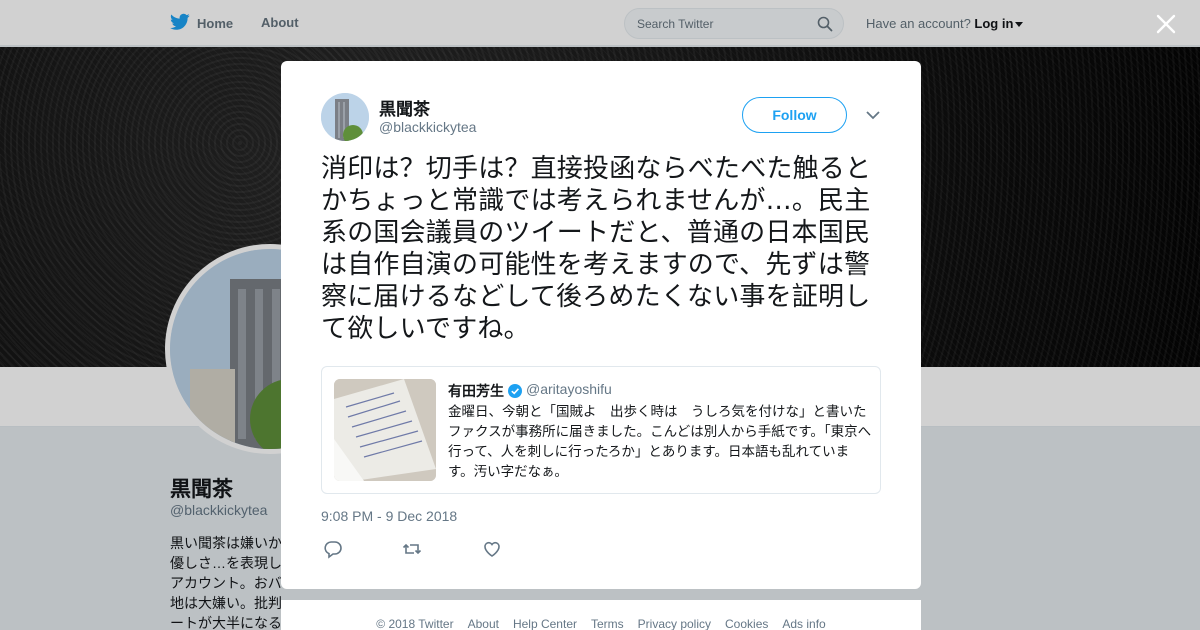  Describe the element at coordinates (607, 623) in the screenshot. I see `footer-link-terms: Terms` at that location.